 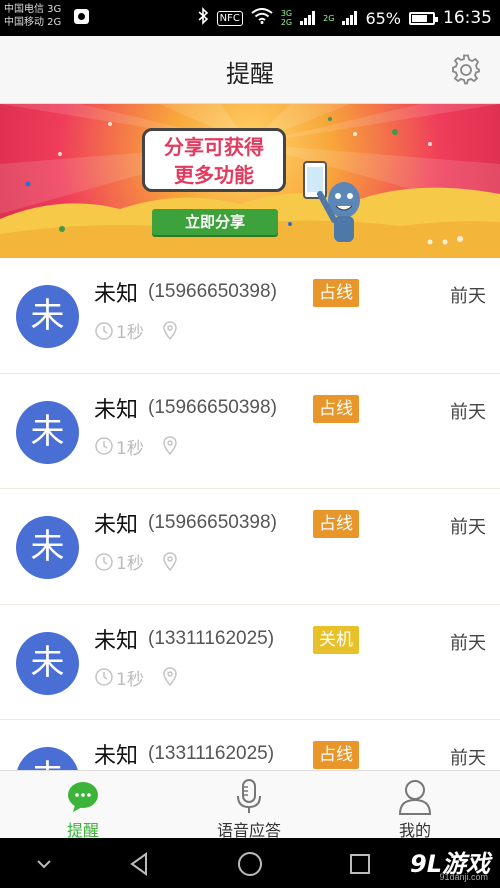 I want to click on system-nav-bar: 9L游戏 91danji.com, so click(x=250, y=863).